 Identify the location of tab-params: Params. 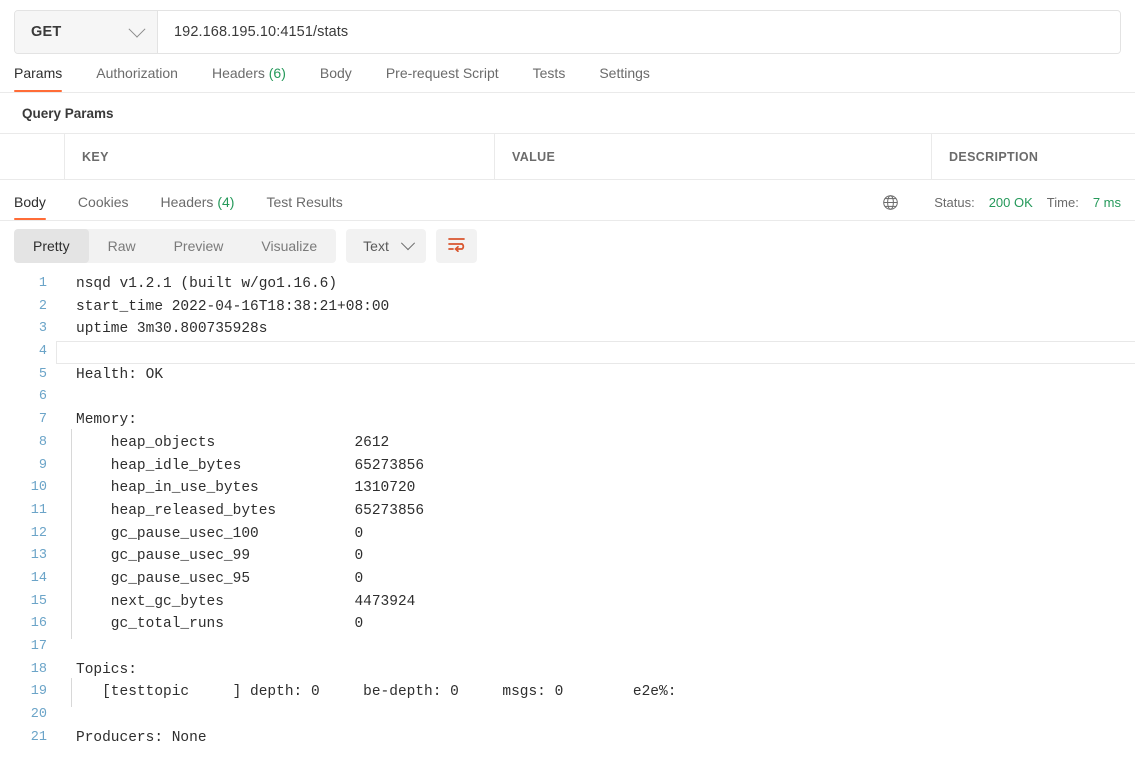
(38, 78).